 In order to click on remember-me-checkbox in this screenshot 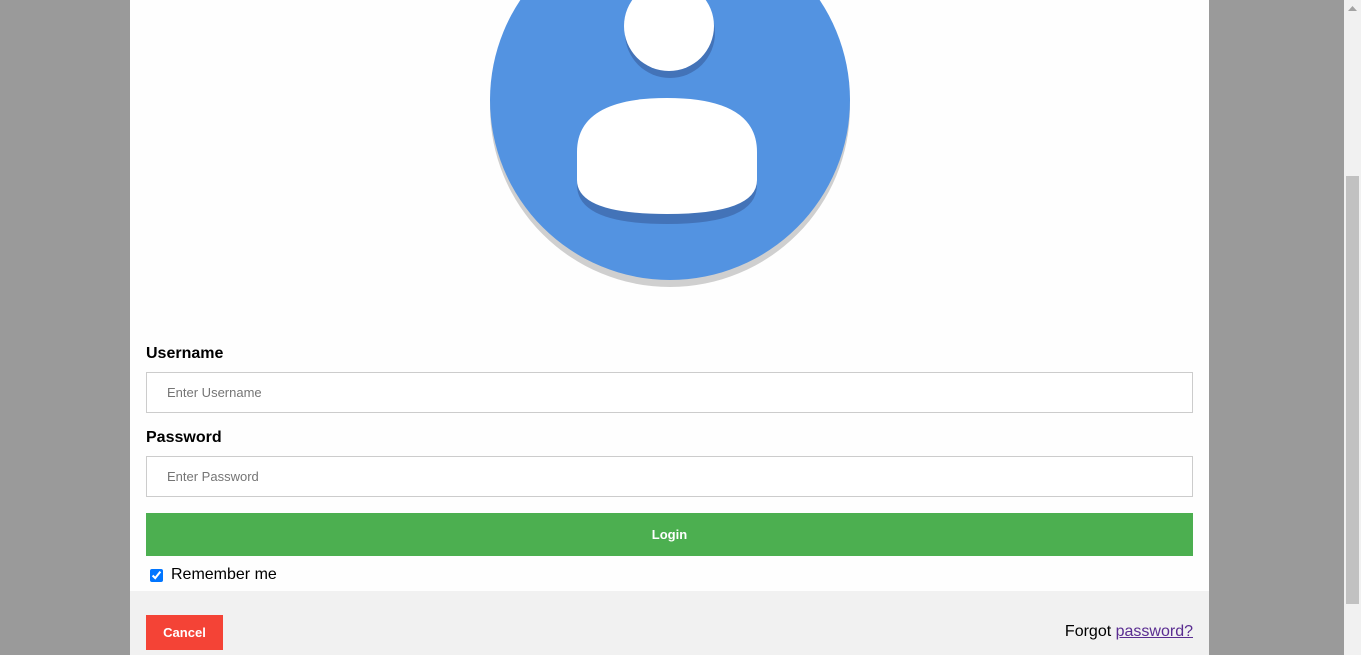, I will do `click(156, 575)`.